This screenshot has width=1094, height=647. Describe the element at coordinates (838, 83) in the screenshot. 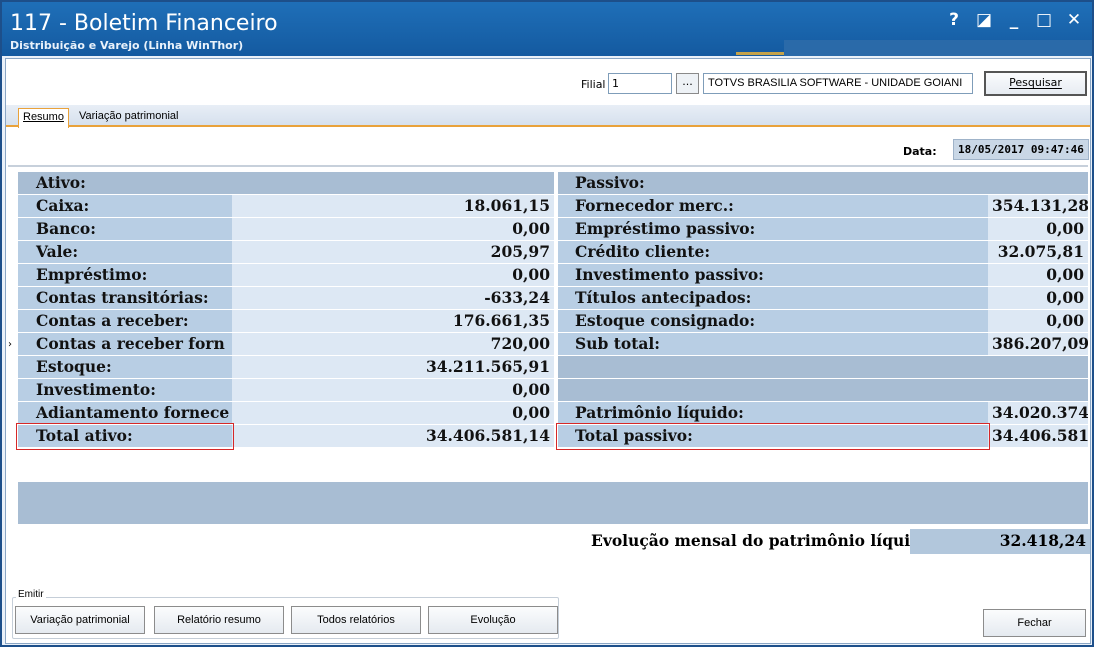

I see `filial-name-field: TOTVS BRASILIA SOFTWARE - UNIDADE GOIANI` at that location.